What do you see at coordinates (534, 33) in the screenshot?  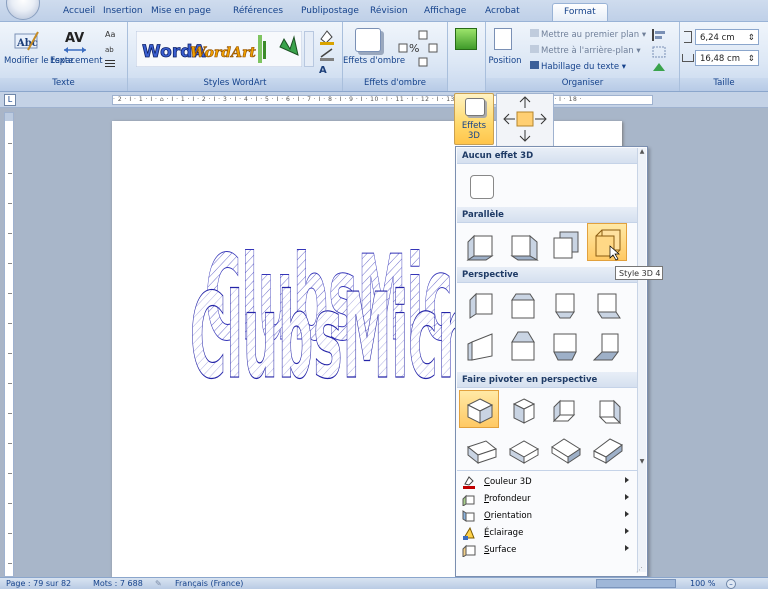 I see `bring-front-icon` at bounding box center [534, 33].